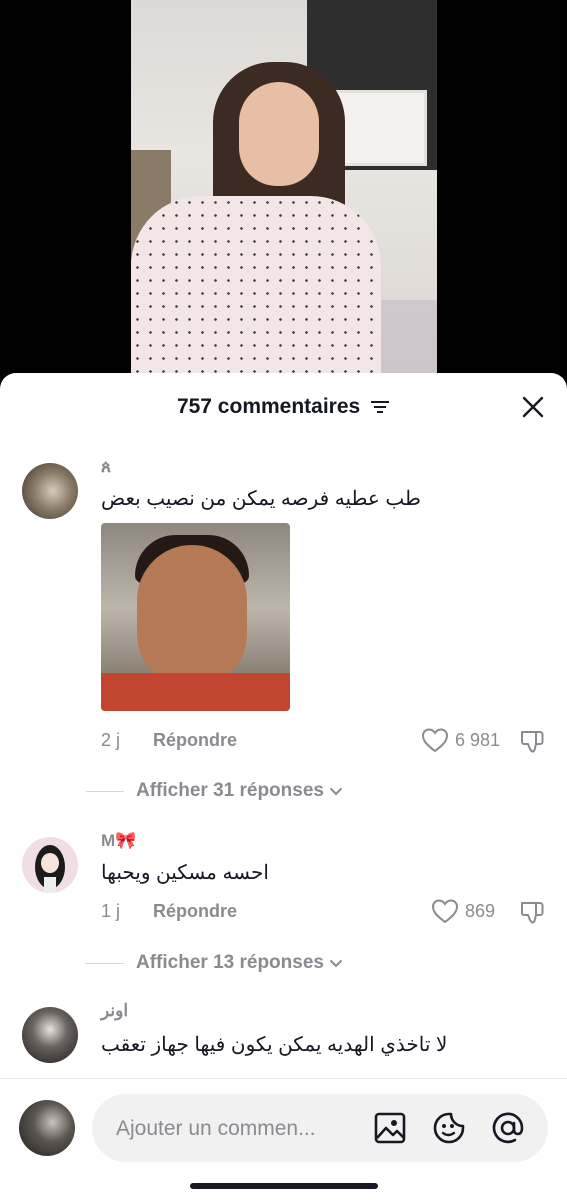 The height and width of the screenshot is (1200, 567). I want to click on sticker-emoji-icon, so click(449, 1128).